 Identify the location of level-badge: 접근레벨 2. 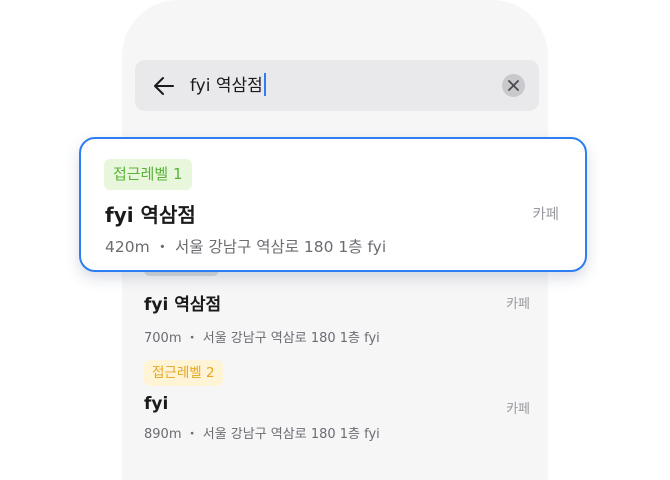
(183, 373).